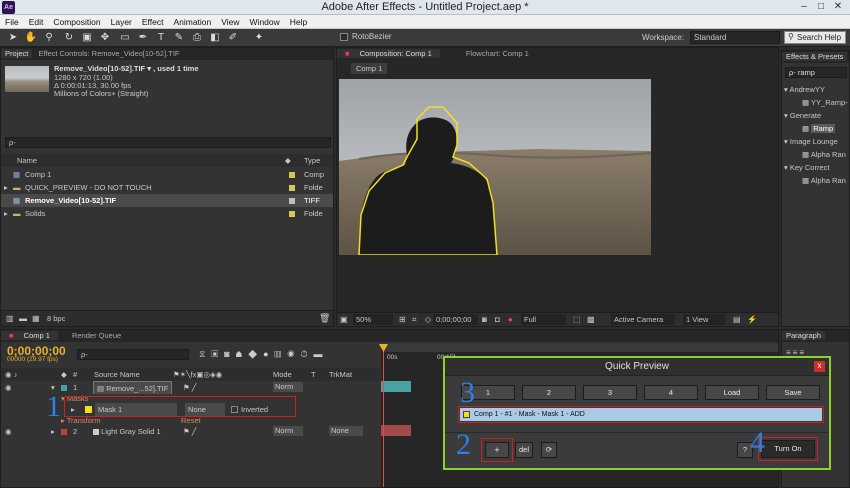 The height and width of the screenshot is (488, 850). What do you see at coordinates (29, 335) in the screenshot?
I see `tab-comp-1: ■ Comp 1` at bounding box center [29, 335].